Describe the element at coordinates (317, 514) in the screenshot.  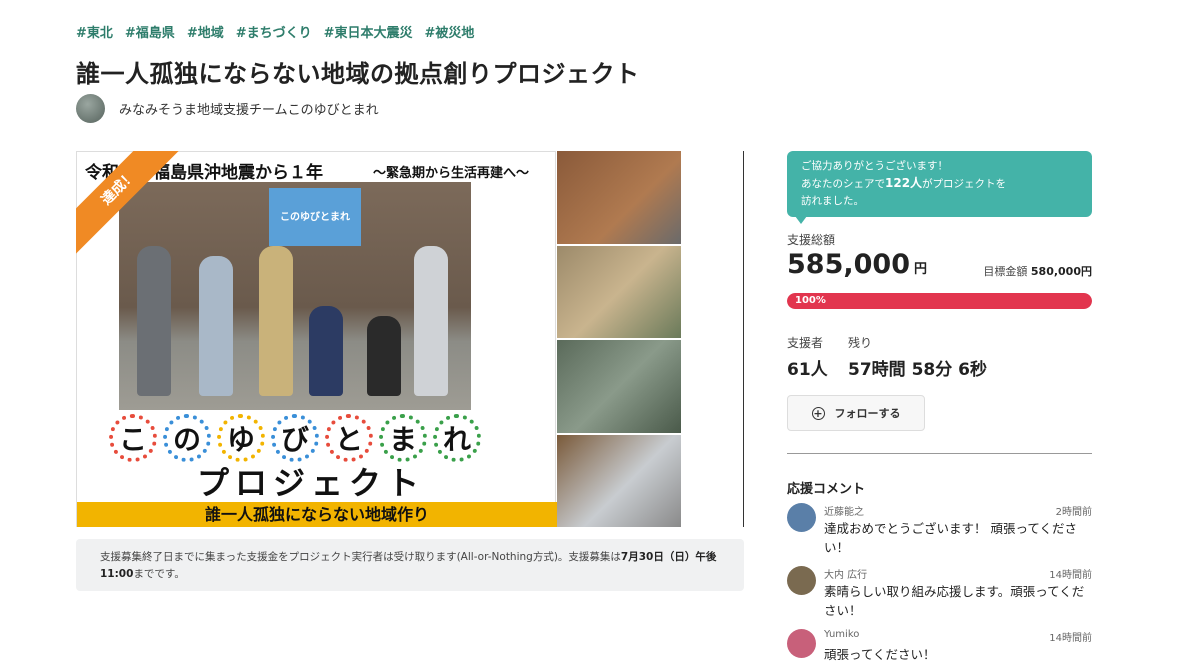
I see `hero-band: 誰一人孤独にならない地域作り` at that location.